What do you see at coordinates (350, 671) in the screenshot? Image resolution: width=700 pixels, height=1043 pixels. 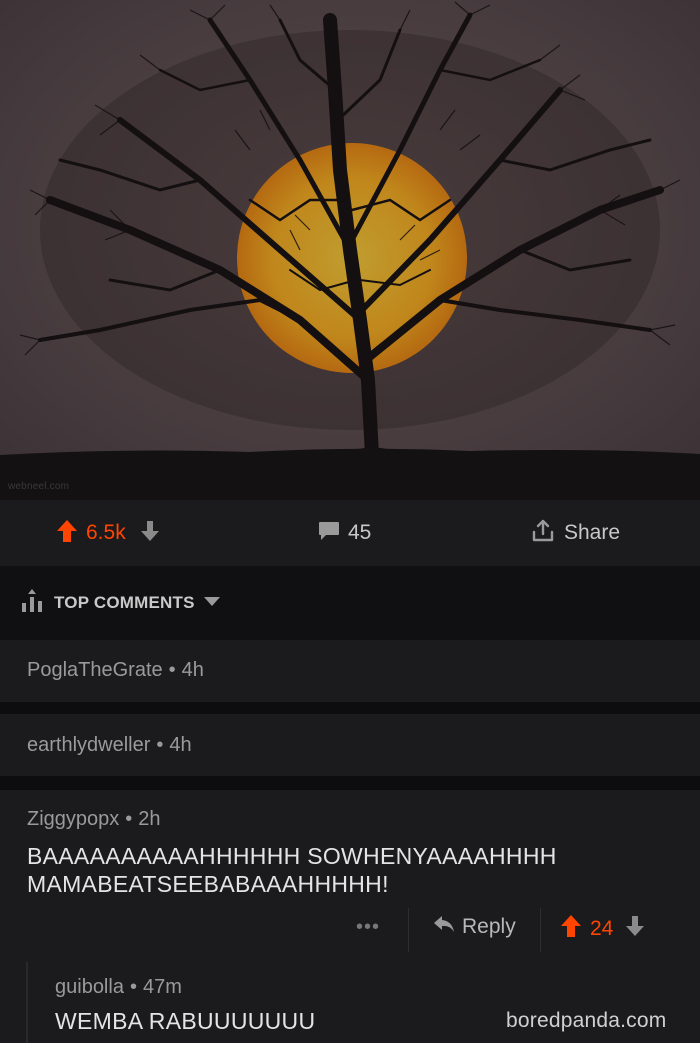 I see `collapsed-comment: PoglaTheGrate • 4h` at bounding box center [350, 671].